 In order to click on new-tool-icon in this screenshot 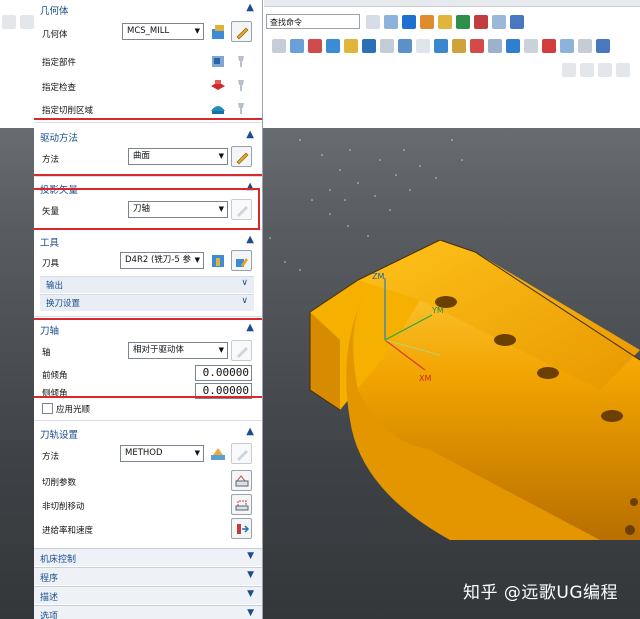, I will do `click(217, 260)`.